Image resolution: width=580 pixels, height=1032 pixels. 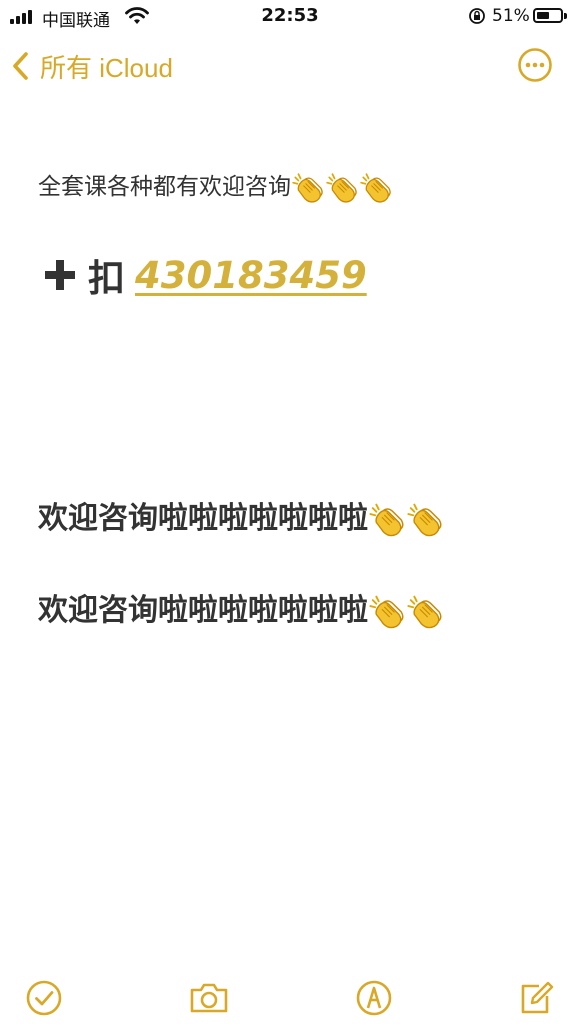 What do you see at coordinates (290, 17) in the screenshot?
I see `status-bar: 中国联通 22:53 51%` at bounding box center [290, 17].